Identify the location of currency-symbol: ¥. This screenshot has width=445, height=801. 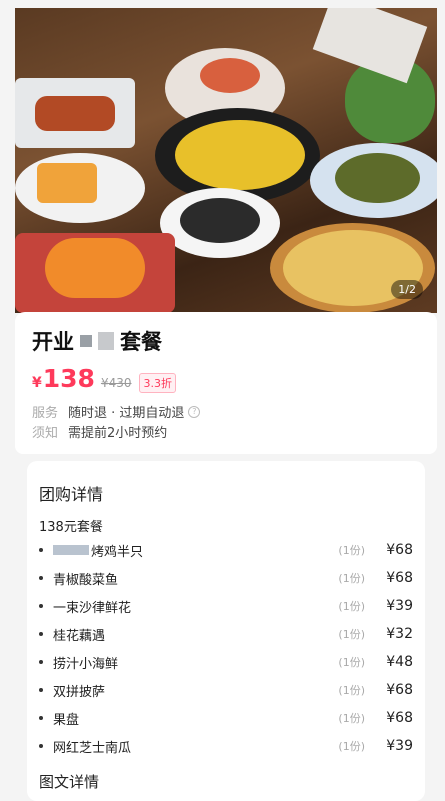
(37, 383).